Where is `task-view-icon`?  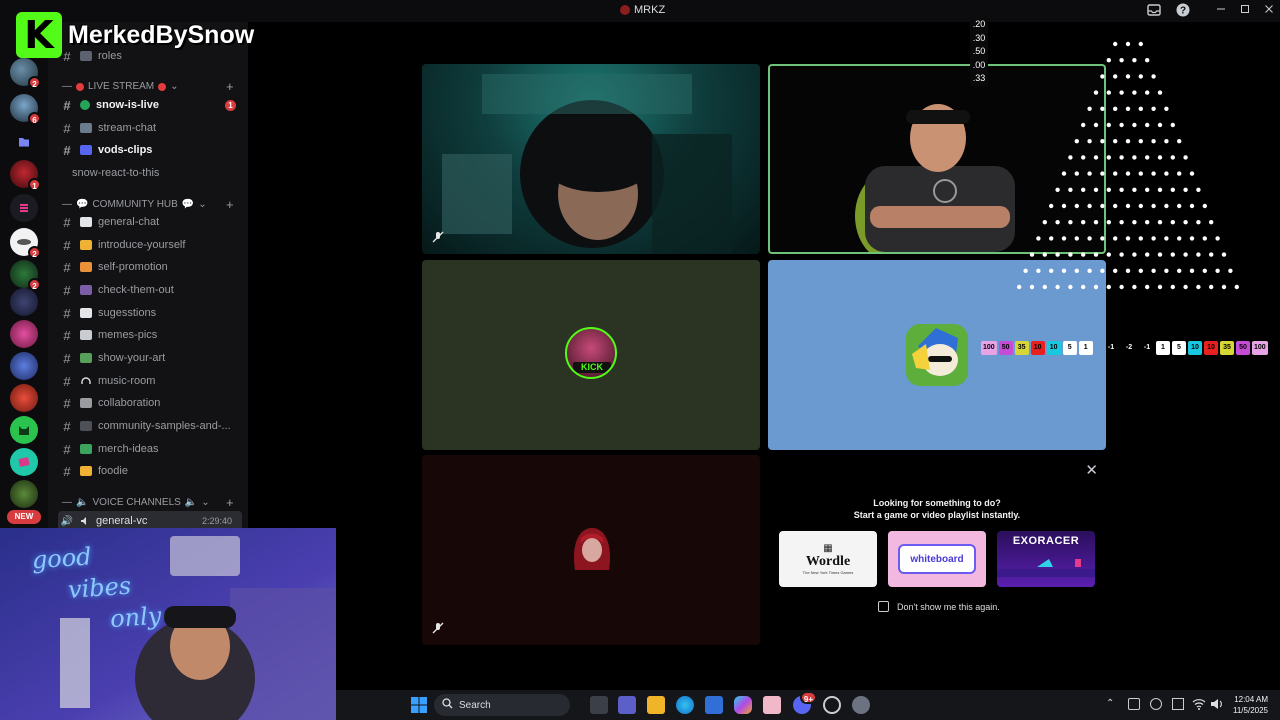
task-view-icon is located at coordinates (599, 705).